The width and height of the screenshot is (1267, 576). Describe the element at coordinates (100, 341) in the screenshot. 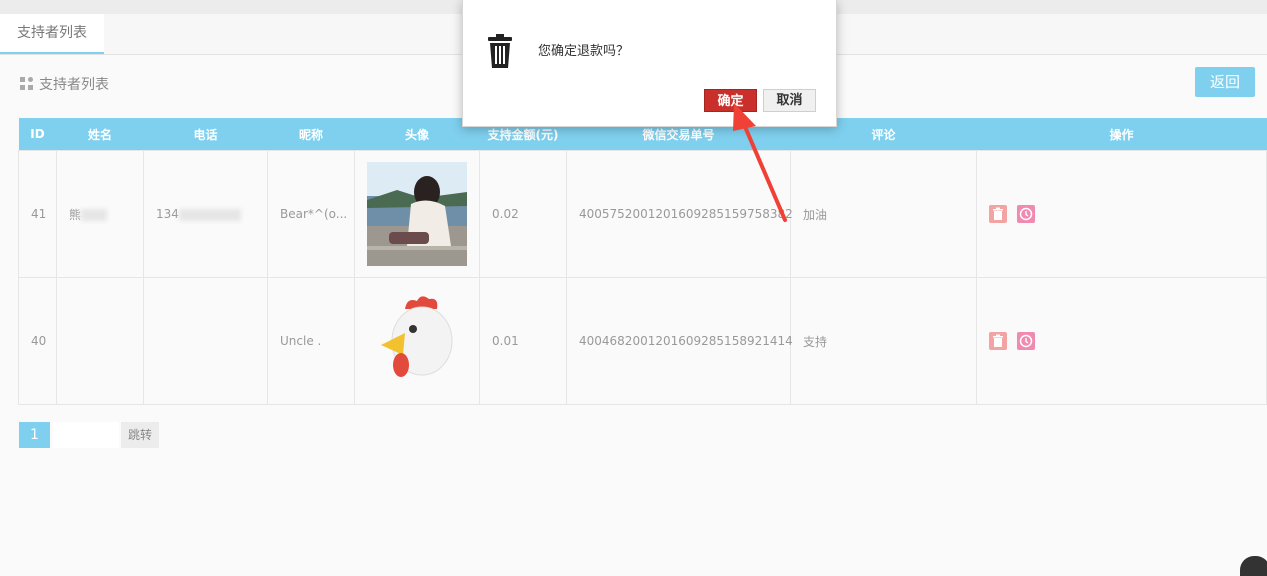

I see `cell-name` at that location.